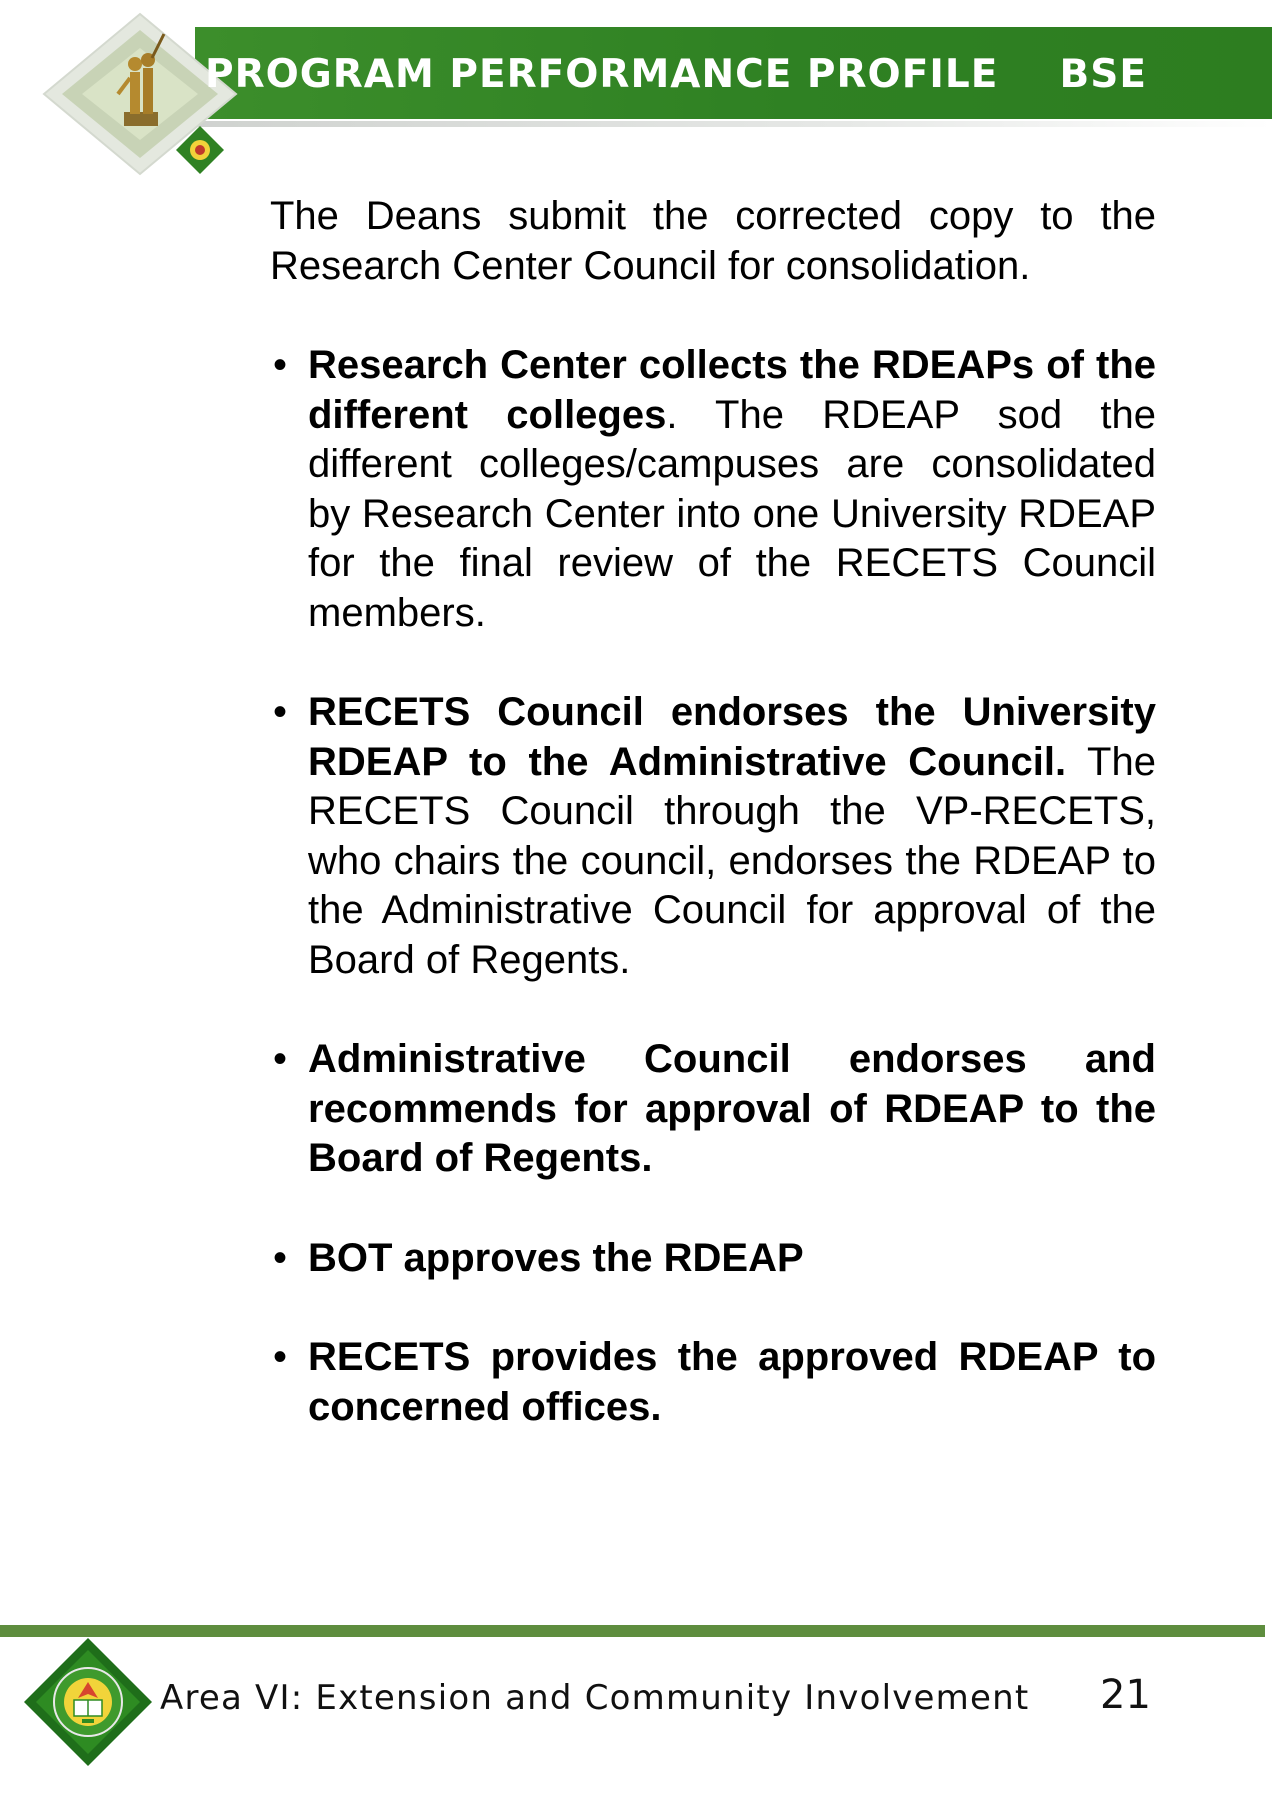 This screenshot has height=1800, width=1272. I want to click on footer-rule, so click(632, 1631).